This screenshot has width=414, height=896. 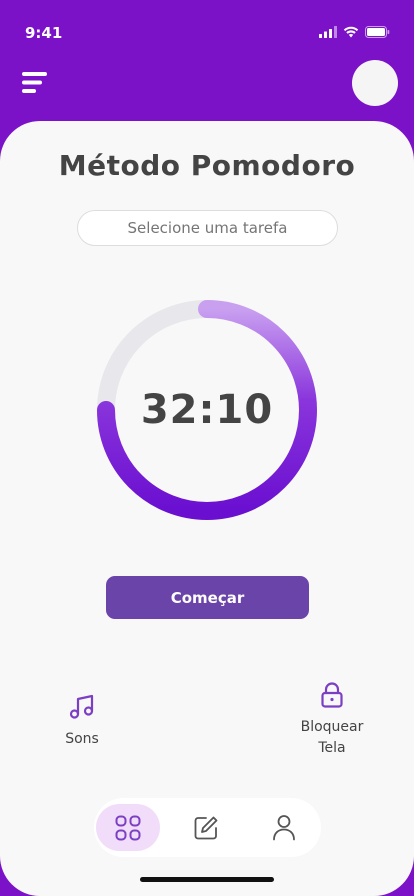 I want to click on status-bar: 9:41, so click(x=207, y=28).